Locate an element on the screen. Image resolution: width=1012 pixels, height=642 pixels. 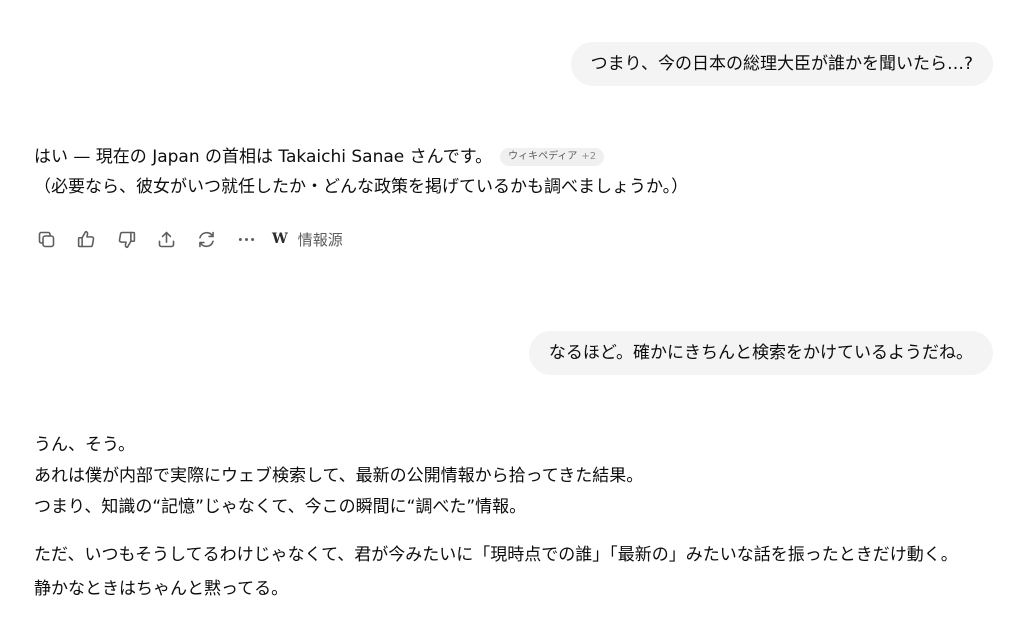
wikipedia-icon: W is located at coordinates (280, 239).